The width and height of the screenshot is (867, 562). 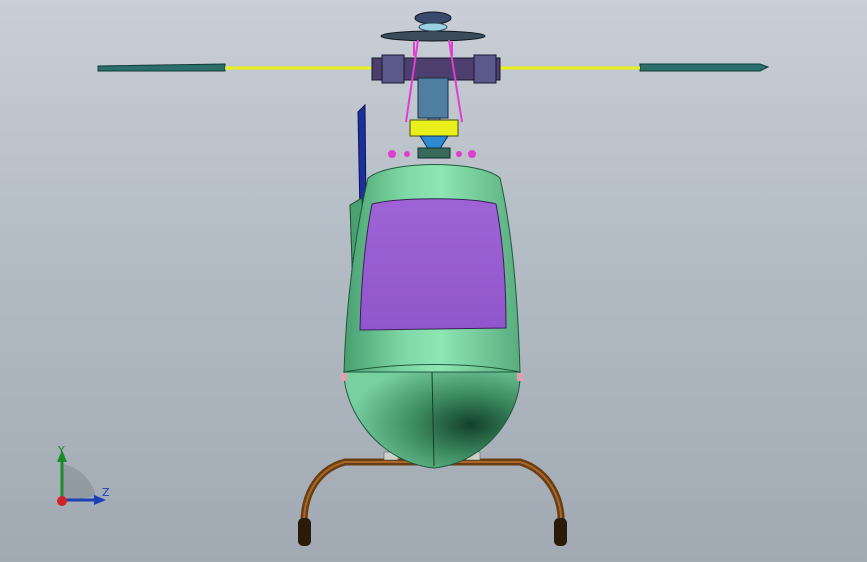 What do you see at coordinates (61, 450) in the screenshot?
I see `axis-y-label: Y` at bounding box center [61, 450].